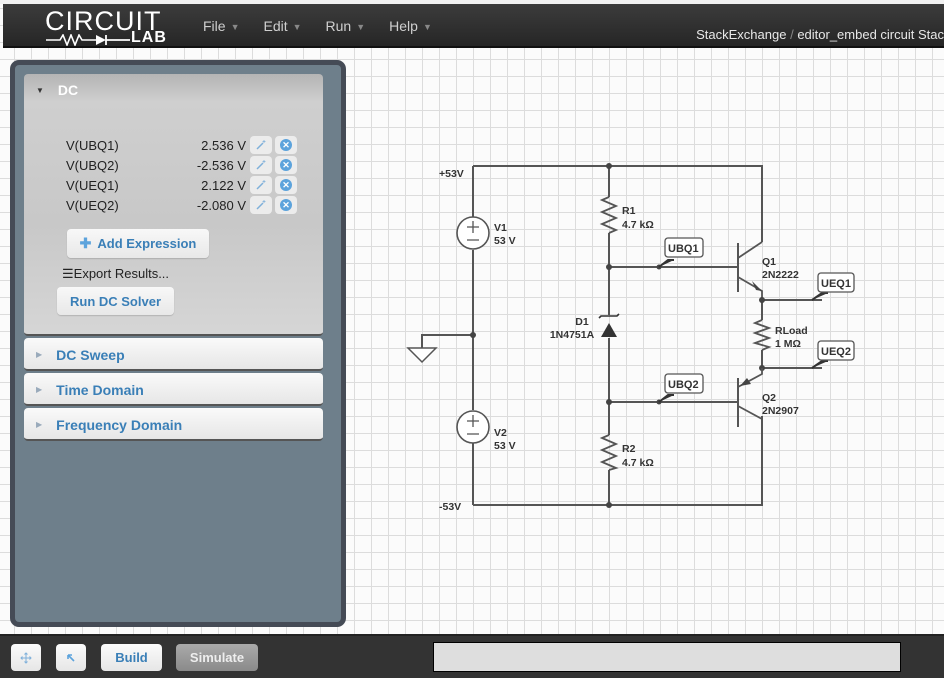 The height and width of the screenshot is (678, 944). What do you see at coordinates (629, 449) in the screenshot?
I see `r2-name: R2` at bounding box center [629, 449].